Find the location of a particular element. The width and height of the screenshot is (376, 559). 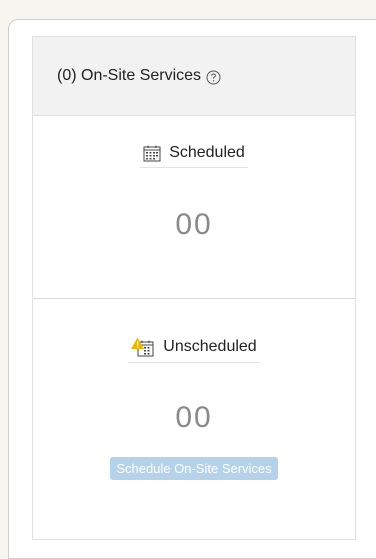

help-circle-icon is located at coordinates (213, 77).